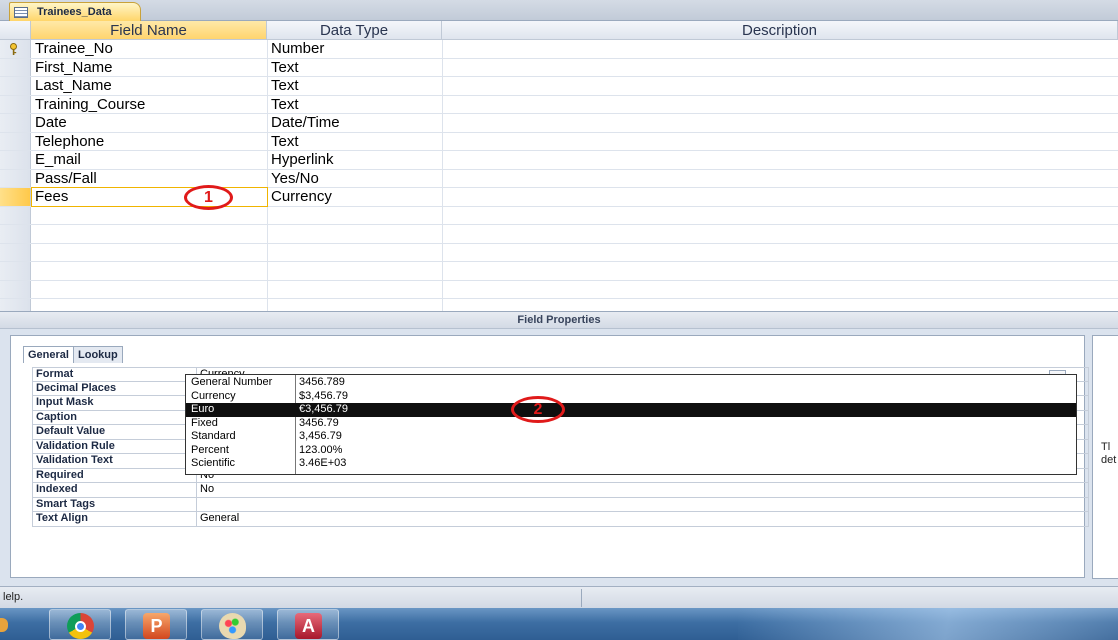  Describe the element at coordinates (559, 178) in the screenshot. I see `table-row: Pass/Fall Yes/No` at that location.